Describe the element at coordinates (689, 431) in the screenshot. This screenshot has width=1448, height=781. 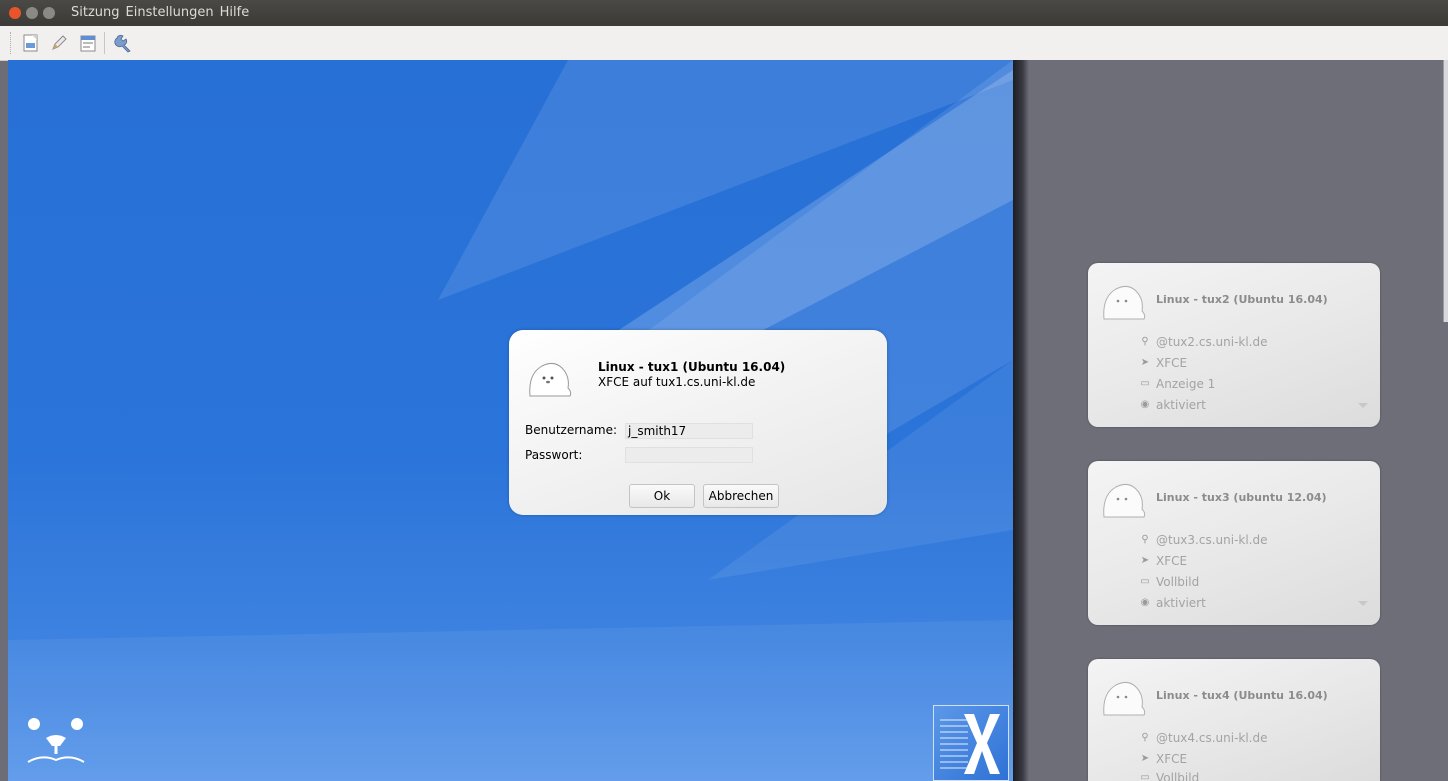
I see `username-input: j_smith17` at that location.